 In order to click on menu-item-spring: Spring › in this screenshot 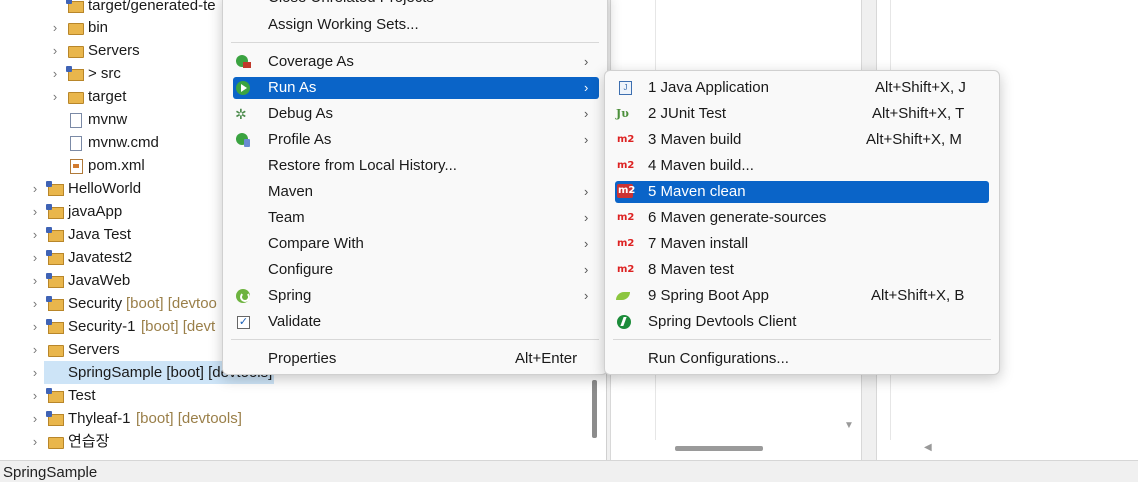, I will do `click(414, 296)`.